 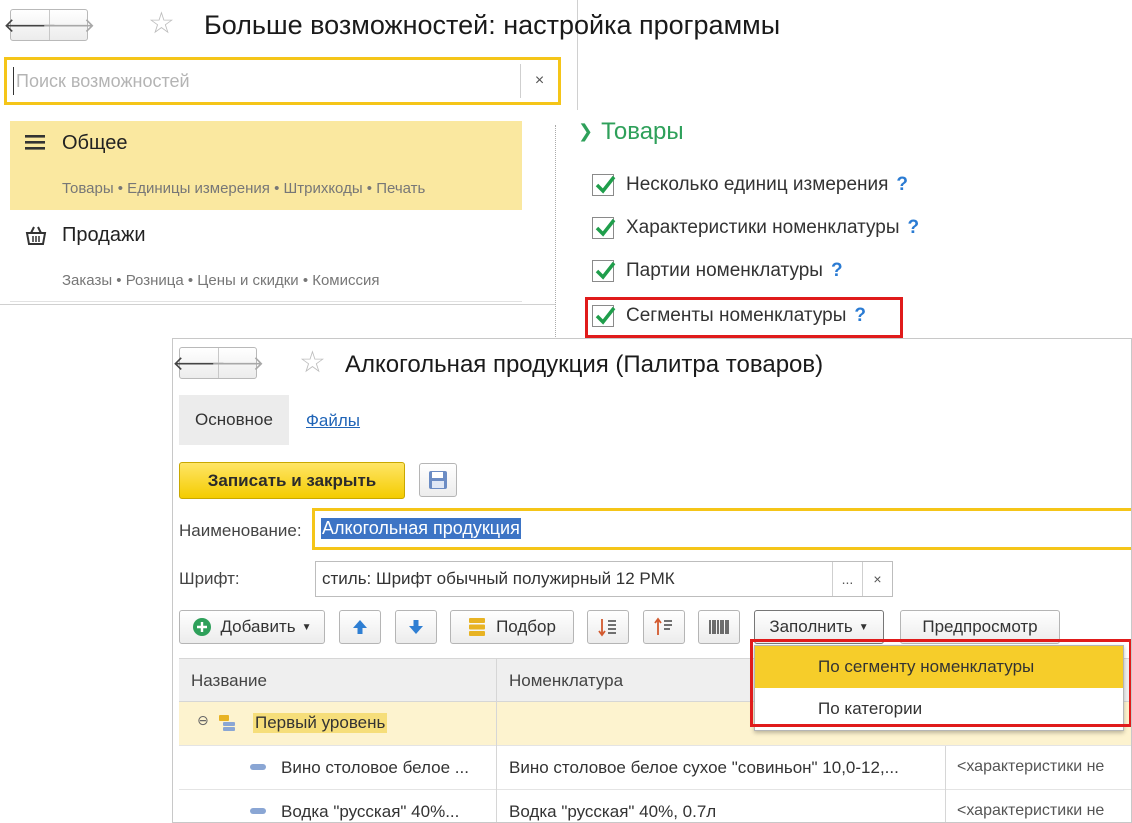 I want to click on move-up-button, so click(x=360, y=627).